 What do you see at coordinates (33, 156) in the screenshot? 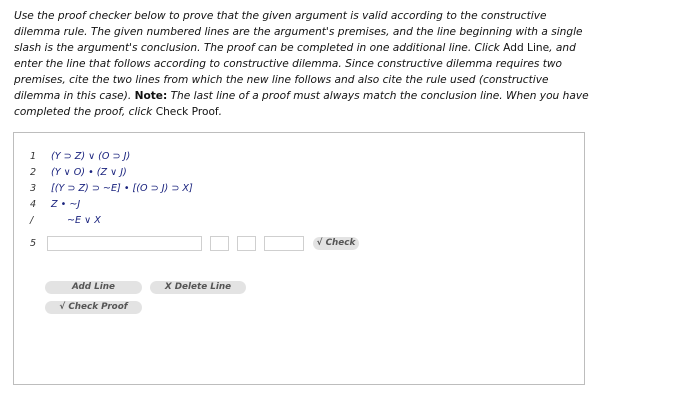
I see `line-number: 1` at bounding box center [33, 156].